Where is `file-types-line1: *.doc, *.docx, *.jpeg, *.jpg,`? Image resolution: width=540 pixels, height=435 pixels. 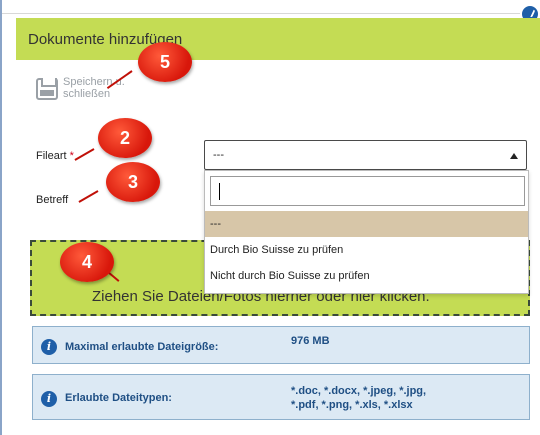
file-types-line1: *.doc, *.docx, *.jpeg, *.jpg, is located at coordinates (359, 391).